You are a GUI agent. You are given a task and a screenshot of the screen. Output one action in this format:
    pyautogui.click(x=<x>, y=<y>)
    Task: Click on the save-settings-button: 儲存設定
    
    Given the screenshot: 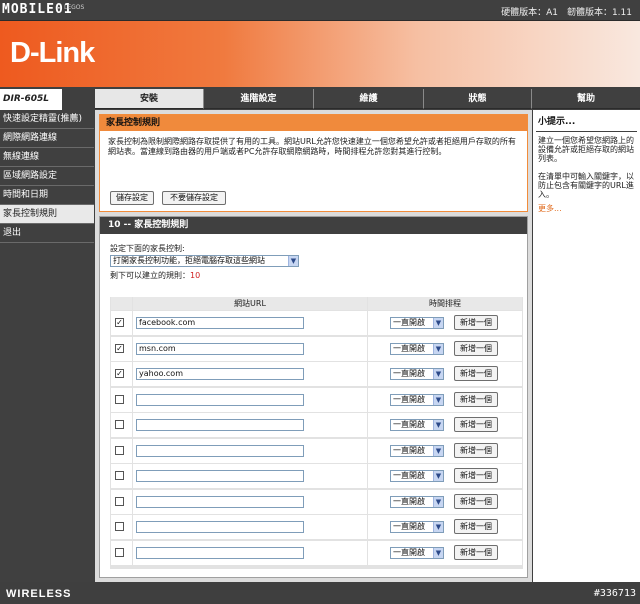 What is the action you would take?
    pyautogui.click(x=132, y=198)
    